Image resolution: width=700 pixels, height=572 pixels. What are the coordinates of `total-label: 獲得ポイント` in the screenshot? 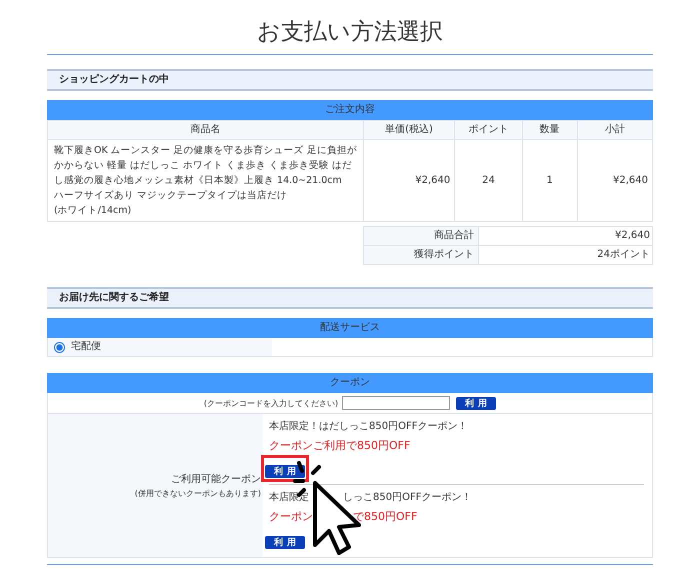 It's located at (421, 255).